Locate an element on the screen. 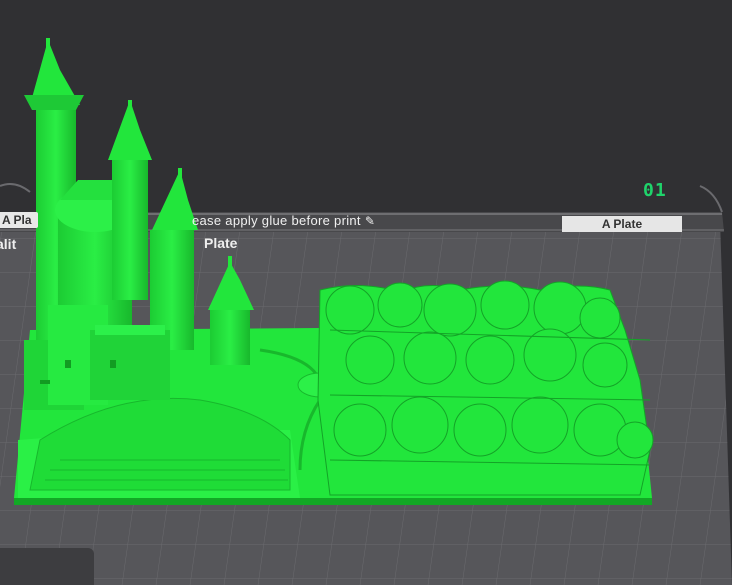 This screenshot has width=732, height=585. plate-number: 01 is located at coordinates (655, 190).